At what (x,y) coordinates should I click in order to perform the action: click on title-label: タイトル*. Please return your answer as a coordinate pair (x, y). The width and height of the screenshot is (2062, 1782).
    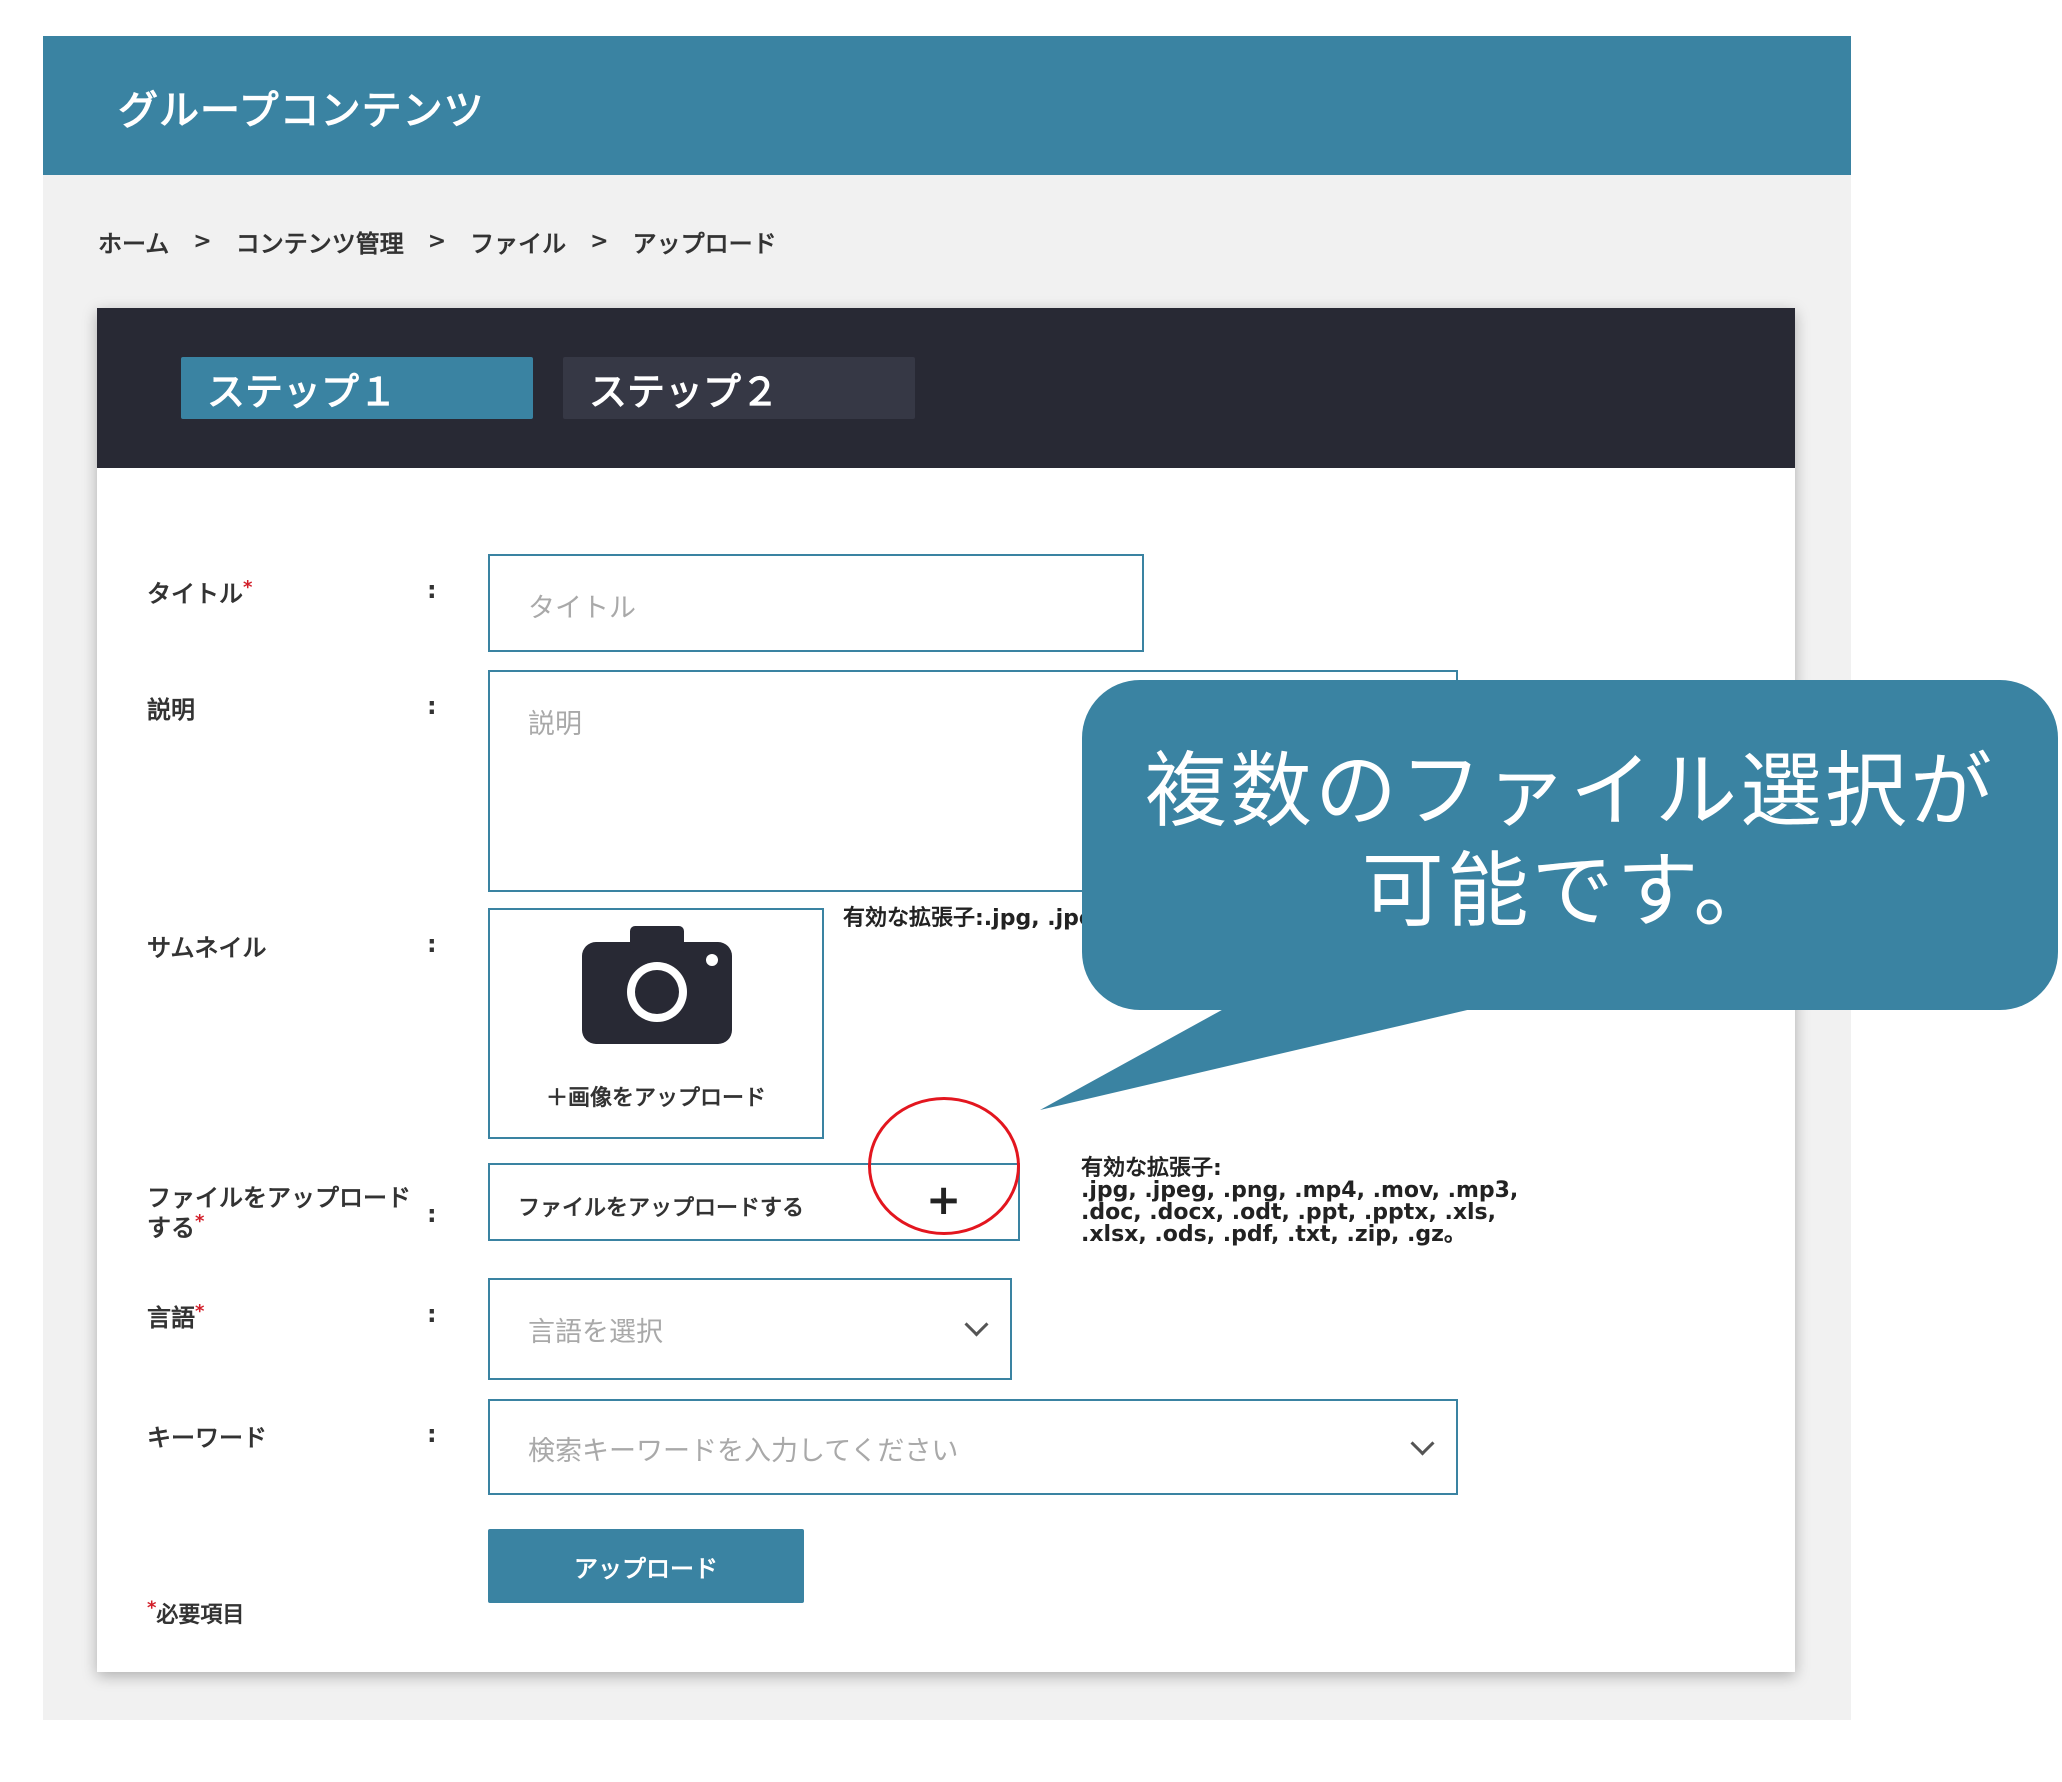
    Looking at the image, I should click on (199, 591).